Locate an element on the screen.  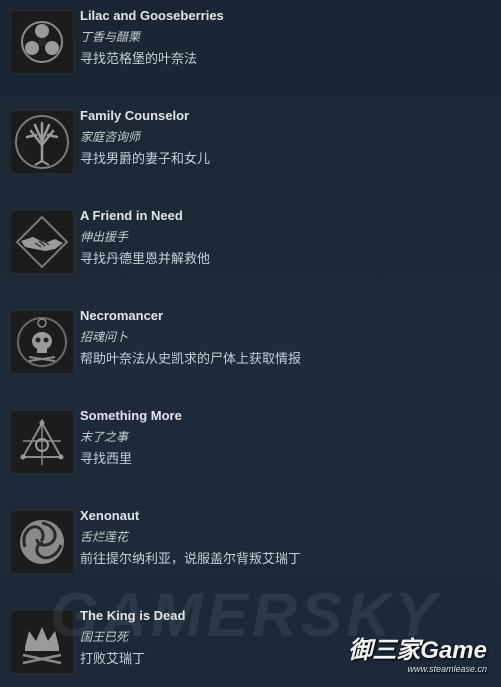
achievement-item: Family Counselor 家庭咨询师 寻找男爵的妻子和女儿 is located at coordinates (250, 140).